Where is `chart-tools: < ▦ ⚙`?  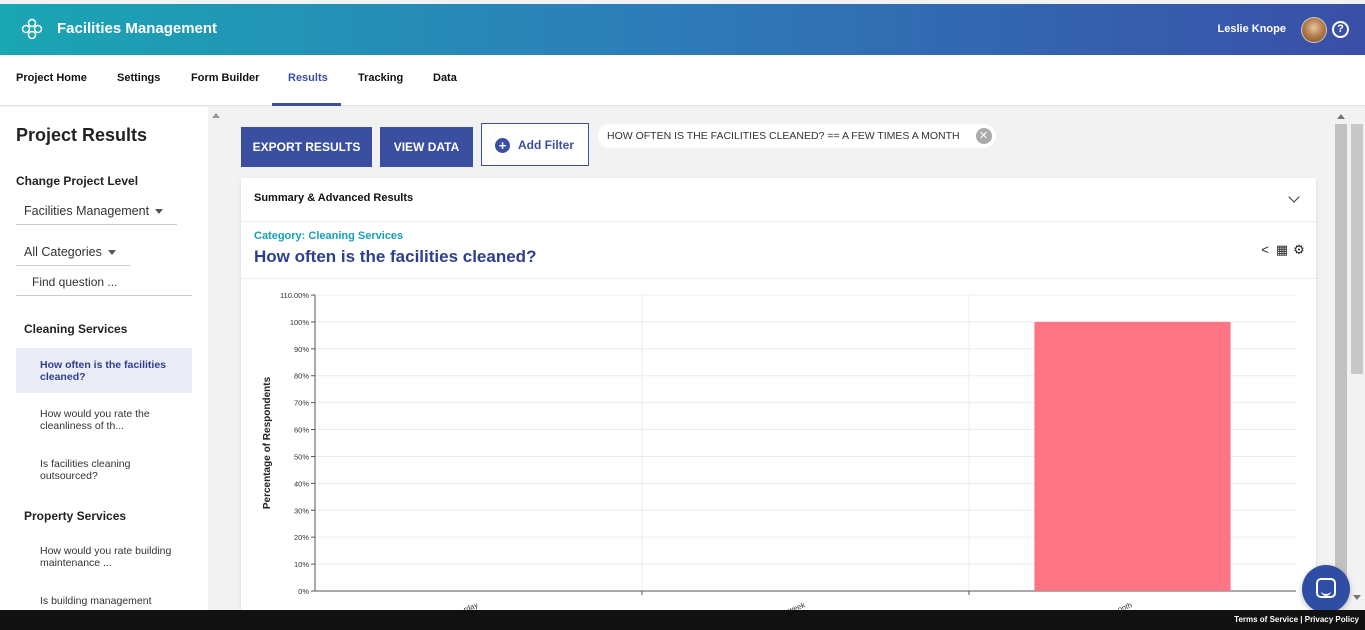
chart-tools: < ▦ ⚙ is located at coordinates (1282, 250).